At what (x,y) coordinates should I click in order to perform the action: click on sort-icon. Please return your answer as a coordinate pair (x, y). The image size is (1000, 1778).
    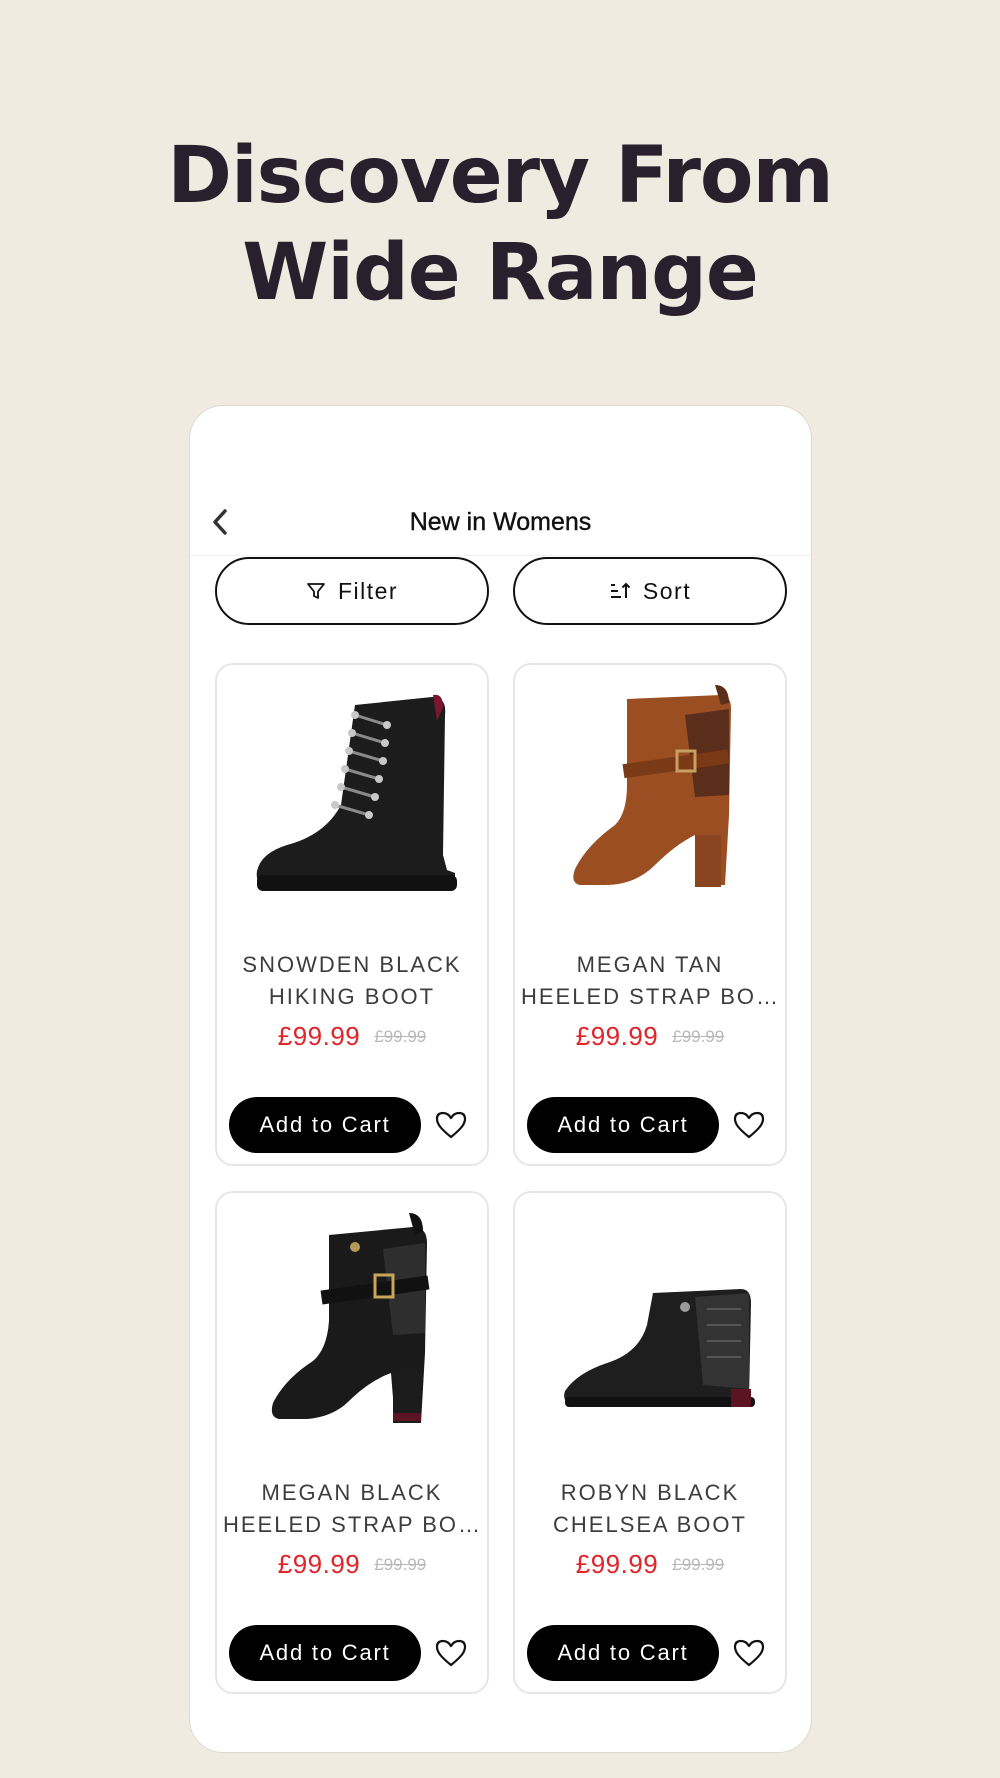
    Looking at the image, I should click on (620, 590).